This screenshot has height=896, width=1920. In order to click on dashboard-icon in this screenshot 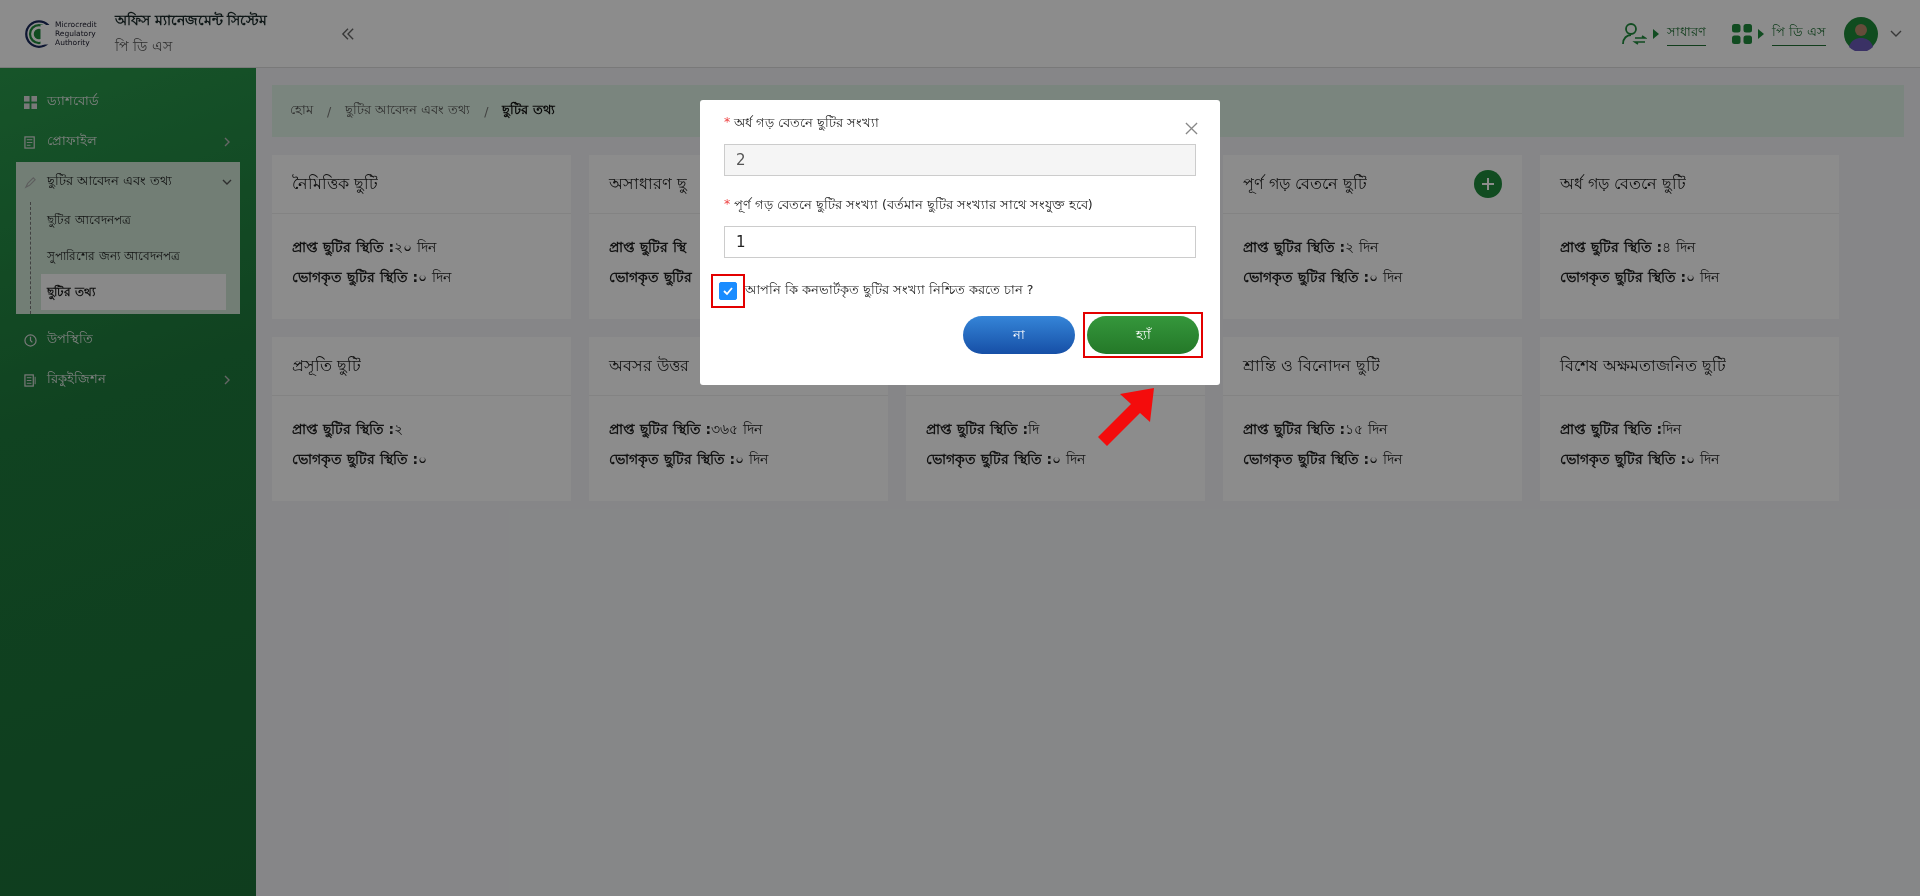, I will do `click(30, 102)`.